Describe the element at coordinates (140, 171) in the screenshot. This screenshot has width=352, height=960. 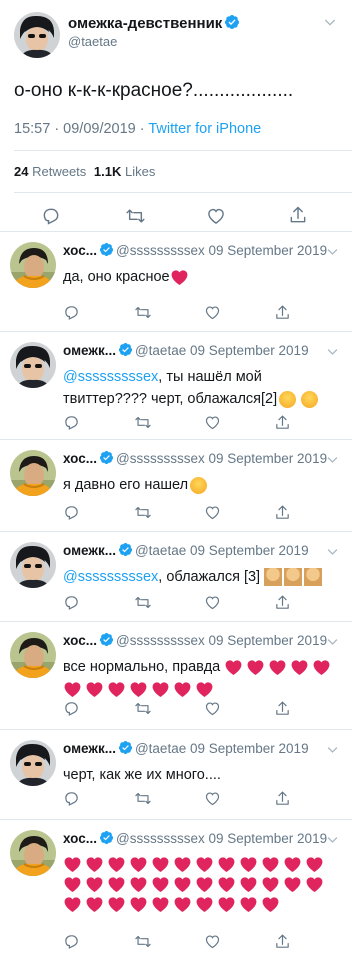
I see `likes-label: Likes` at that location.